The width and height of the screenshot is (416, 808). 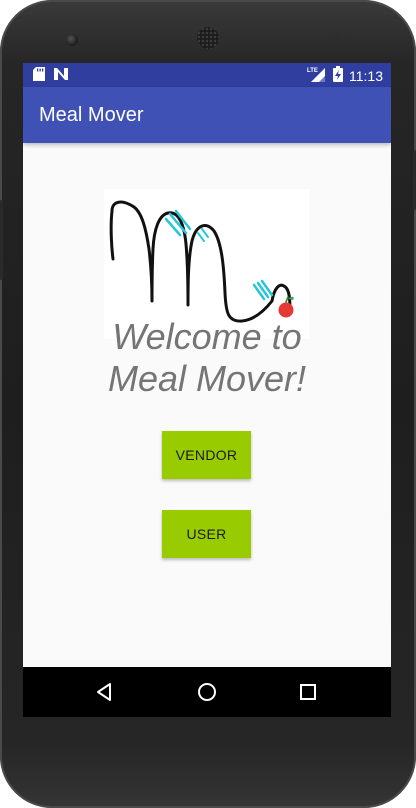 What do you see at coordinates (1, 240) in the screenshot?
I see `volume-button` at bounding box center [1, 240].